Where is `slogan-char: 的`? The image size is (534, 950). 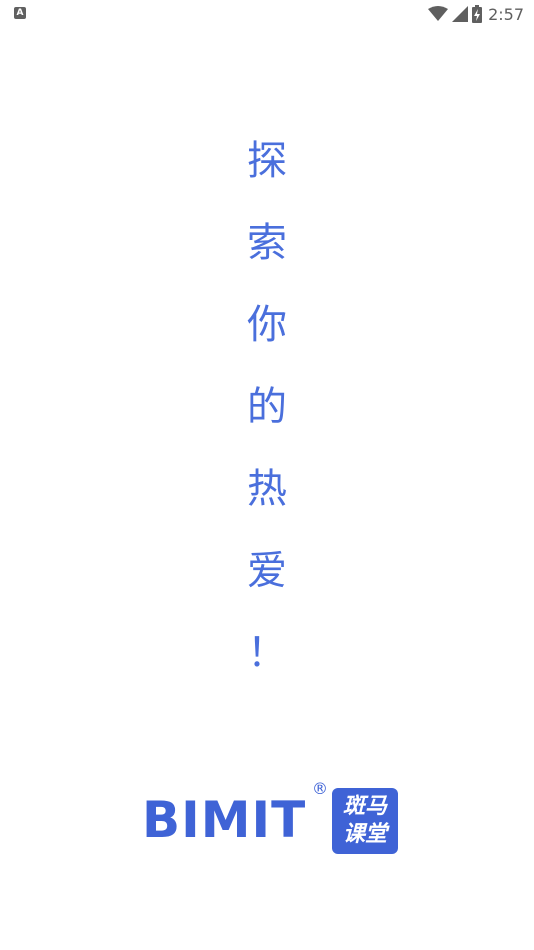
slogan-char: 的 is located at coordinates (267, 407).